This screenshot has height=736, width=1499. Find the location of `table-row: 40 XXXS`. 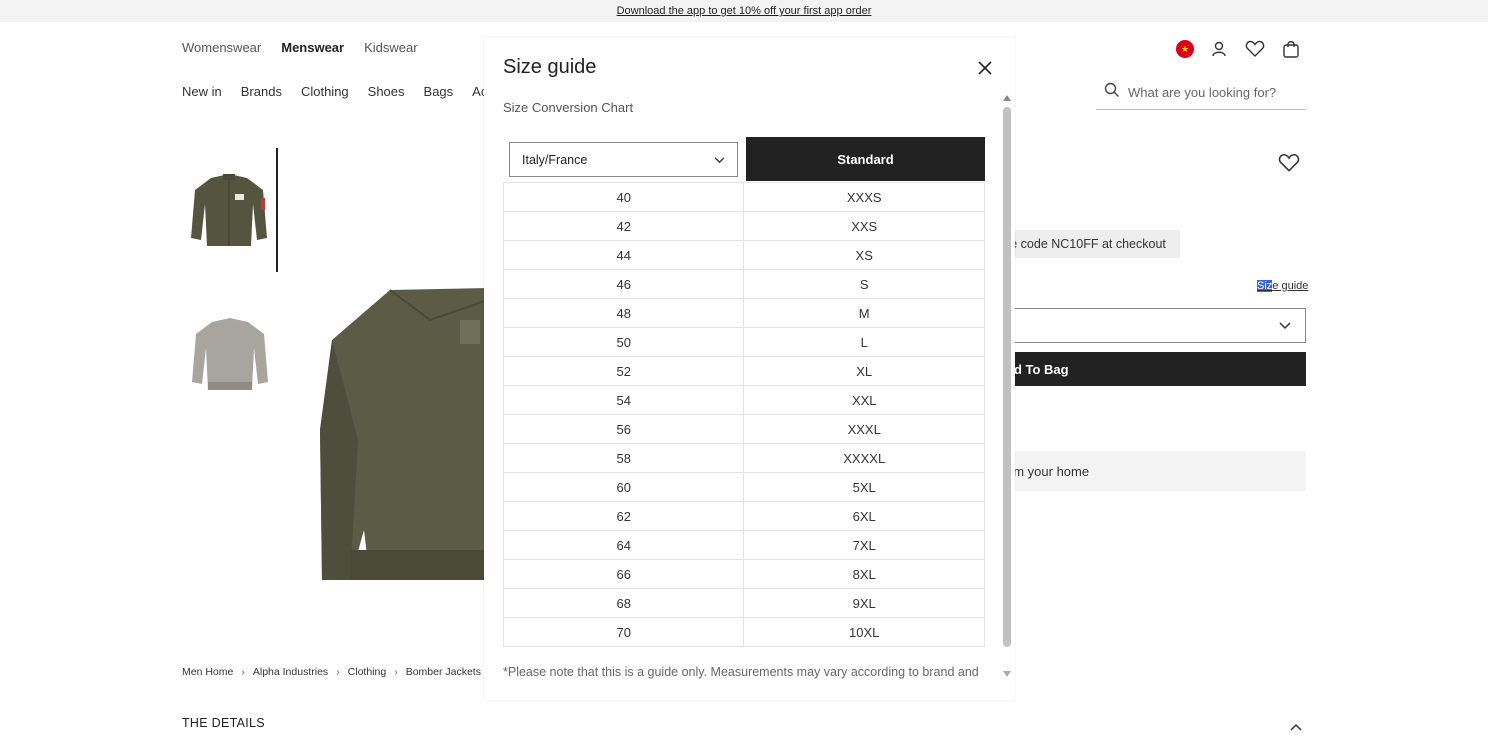

table-row: 40 XXXS is located at coordinates (744, 197).